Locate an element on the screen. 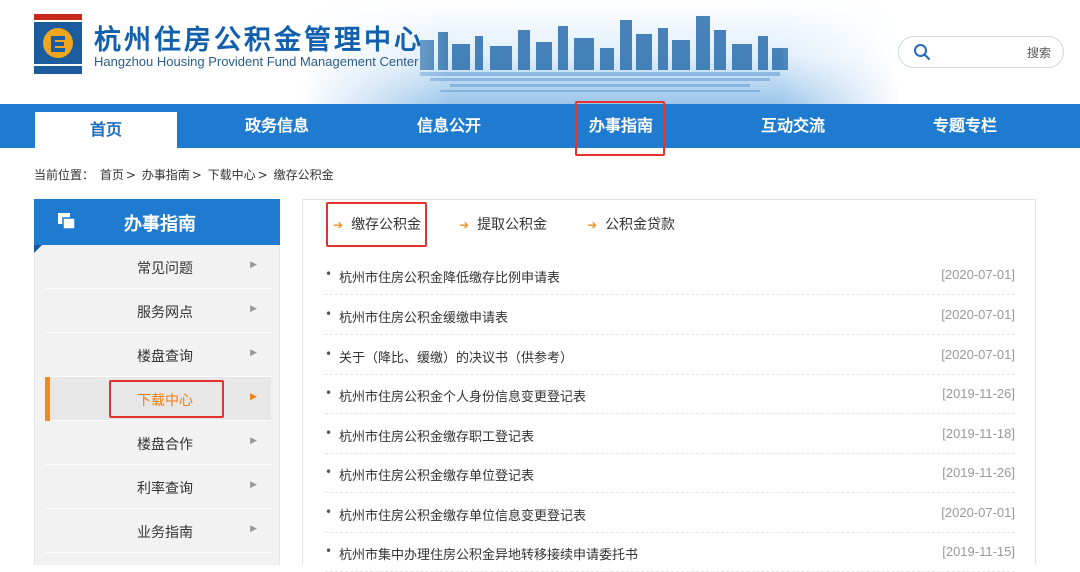 This screenshot has height=572, width=1080. document-date: [2019-11-18] is located at coordinates (978, 433).